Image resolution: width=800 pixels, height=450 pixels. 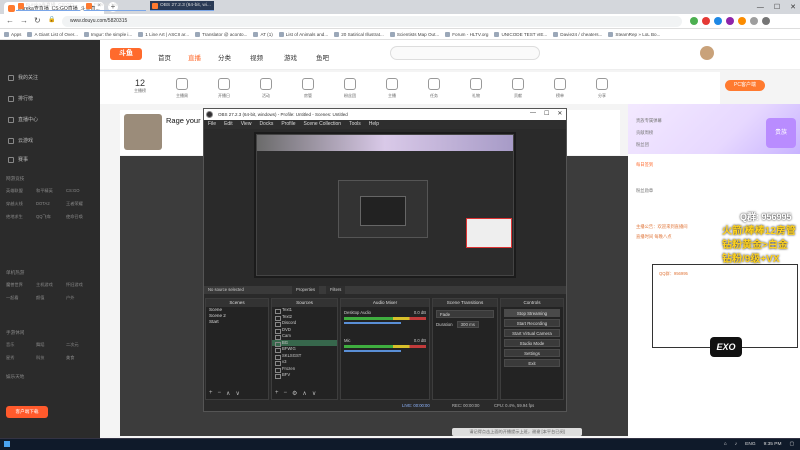 What do you see at coordinates (7, 444) in the screenshot?
I see `windows-start-icon` at bounding box center [7, 444].